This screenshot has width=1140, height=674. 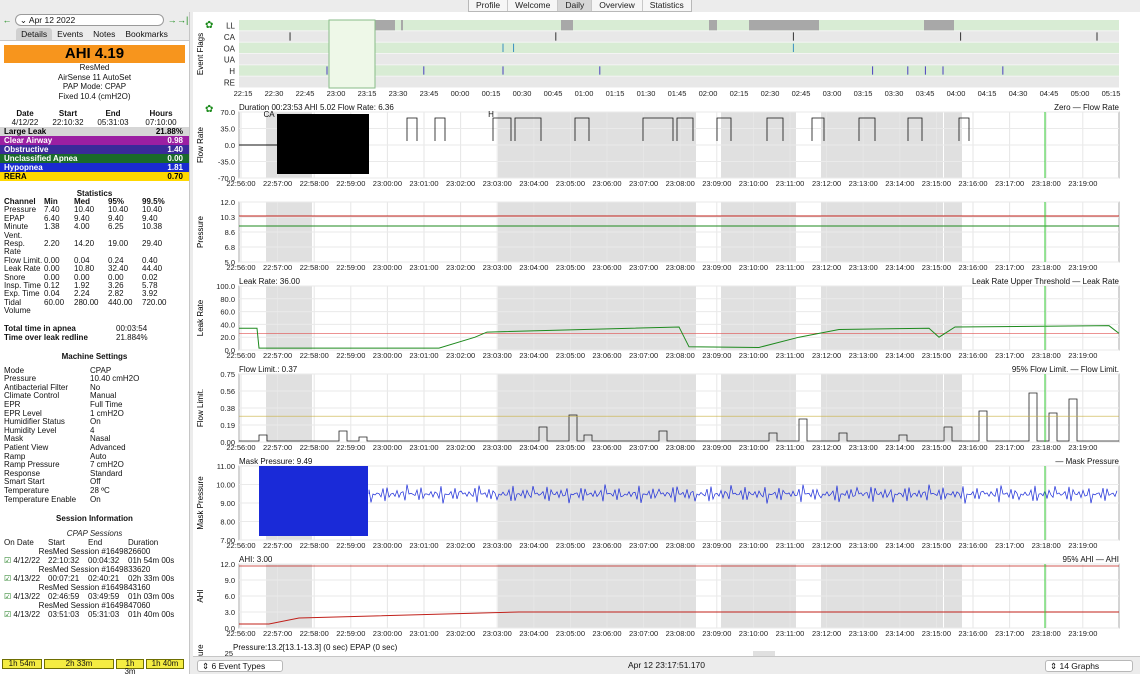 I want to click on event-row: RERA 0.70, so click(x=94, y=176).